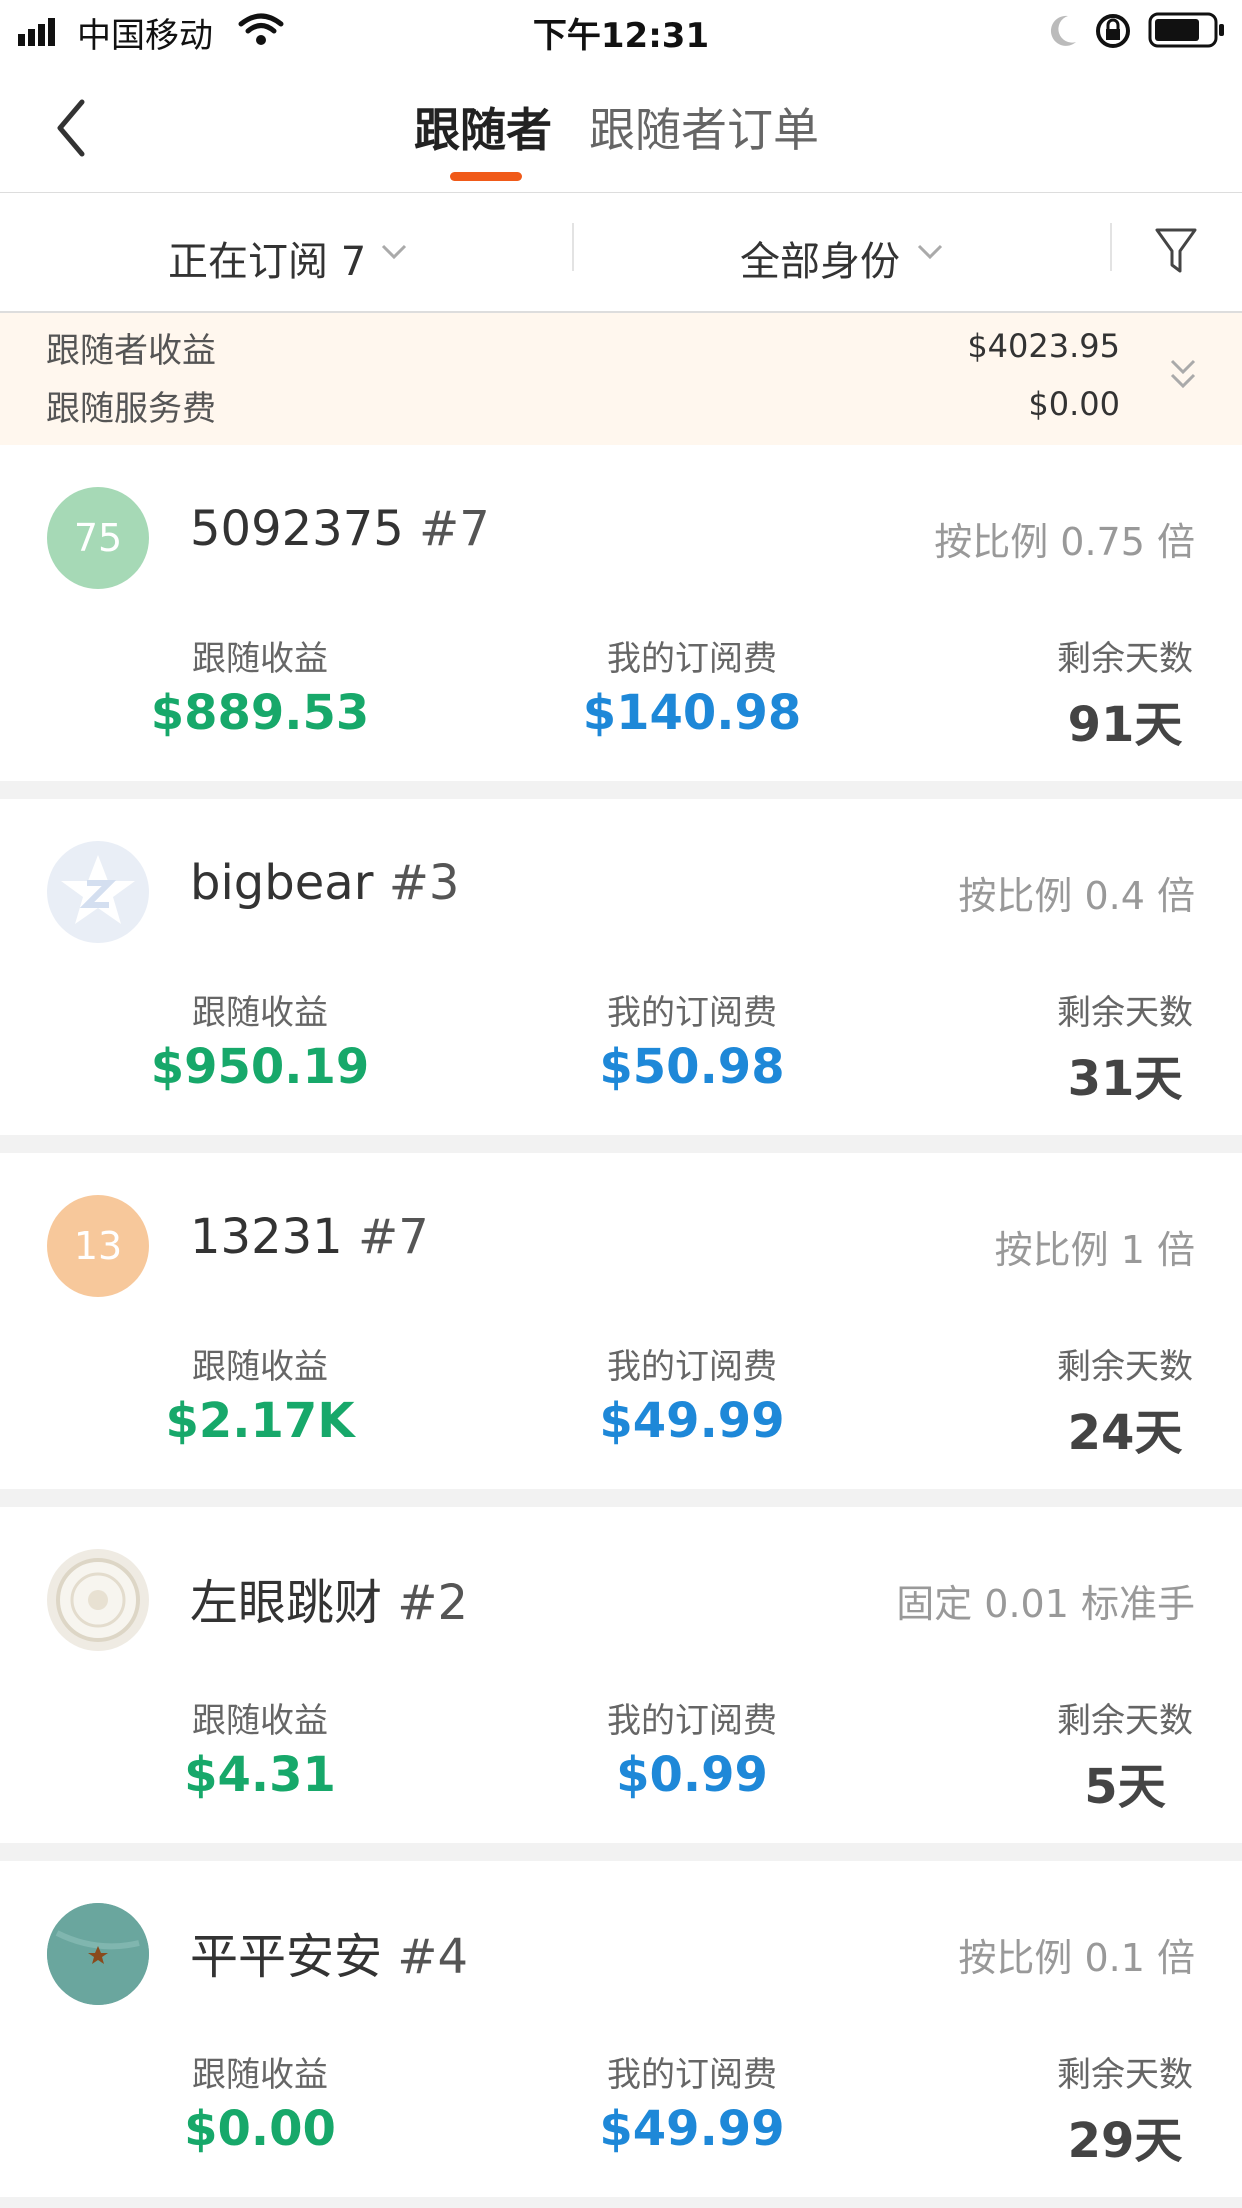 Image resolution: width=1242 pixels, height=2208 pixels. Describe the element at coordinates (267, 262) in the screenshot. I see `subscription-filter-label: 正在订阅 7` at that location.